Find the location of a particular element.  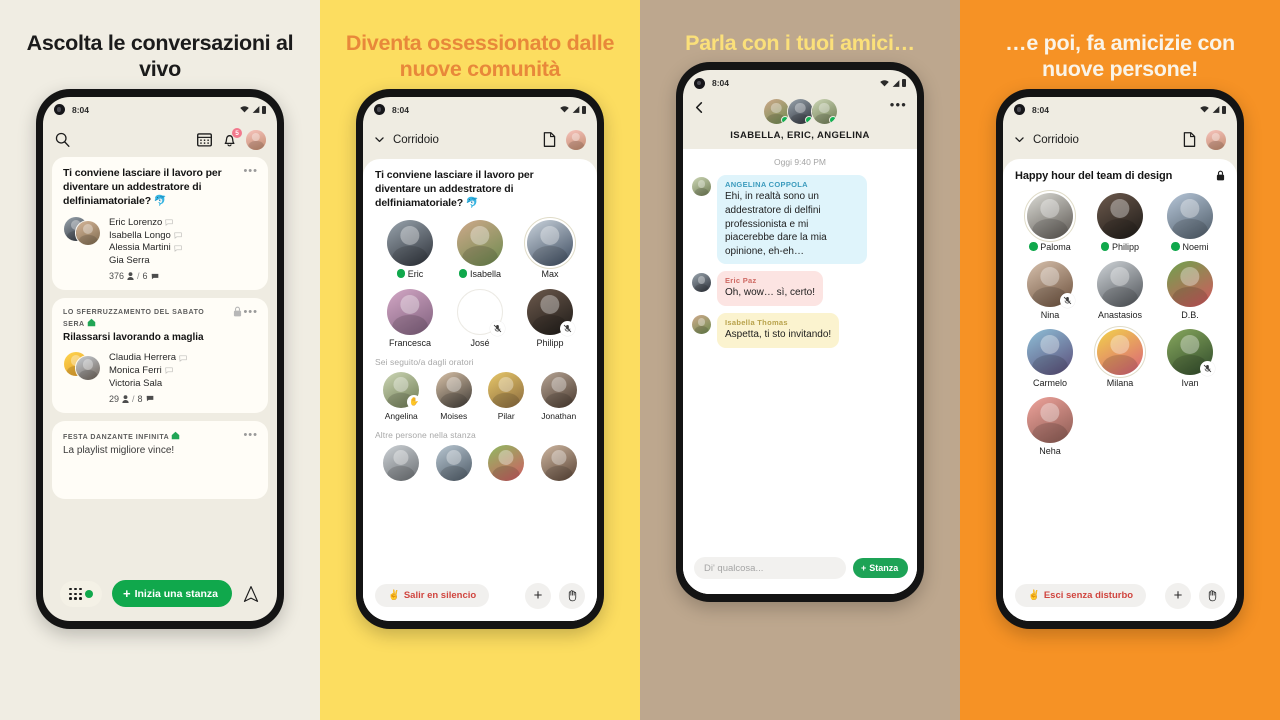

room-person: Anastasios is located at coordinates (1120, 290).